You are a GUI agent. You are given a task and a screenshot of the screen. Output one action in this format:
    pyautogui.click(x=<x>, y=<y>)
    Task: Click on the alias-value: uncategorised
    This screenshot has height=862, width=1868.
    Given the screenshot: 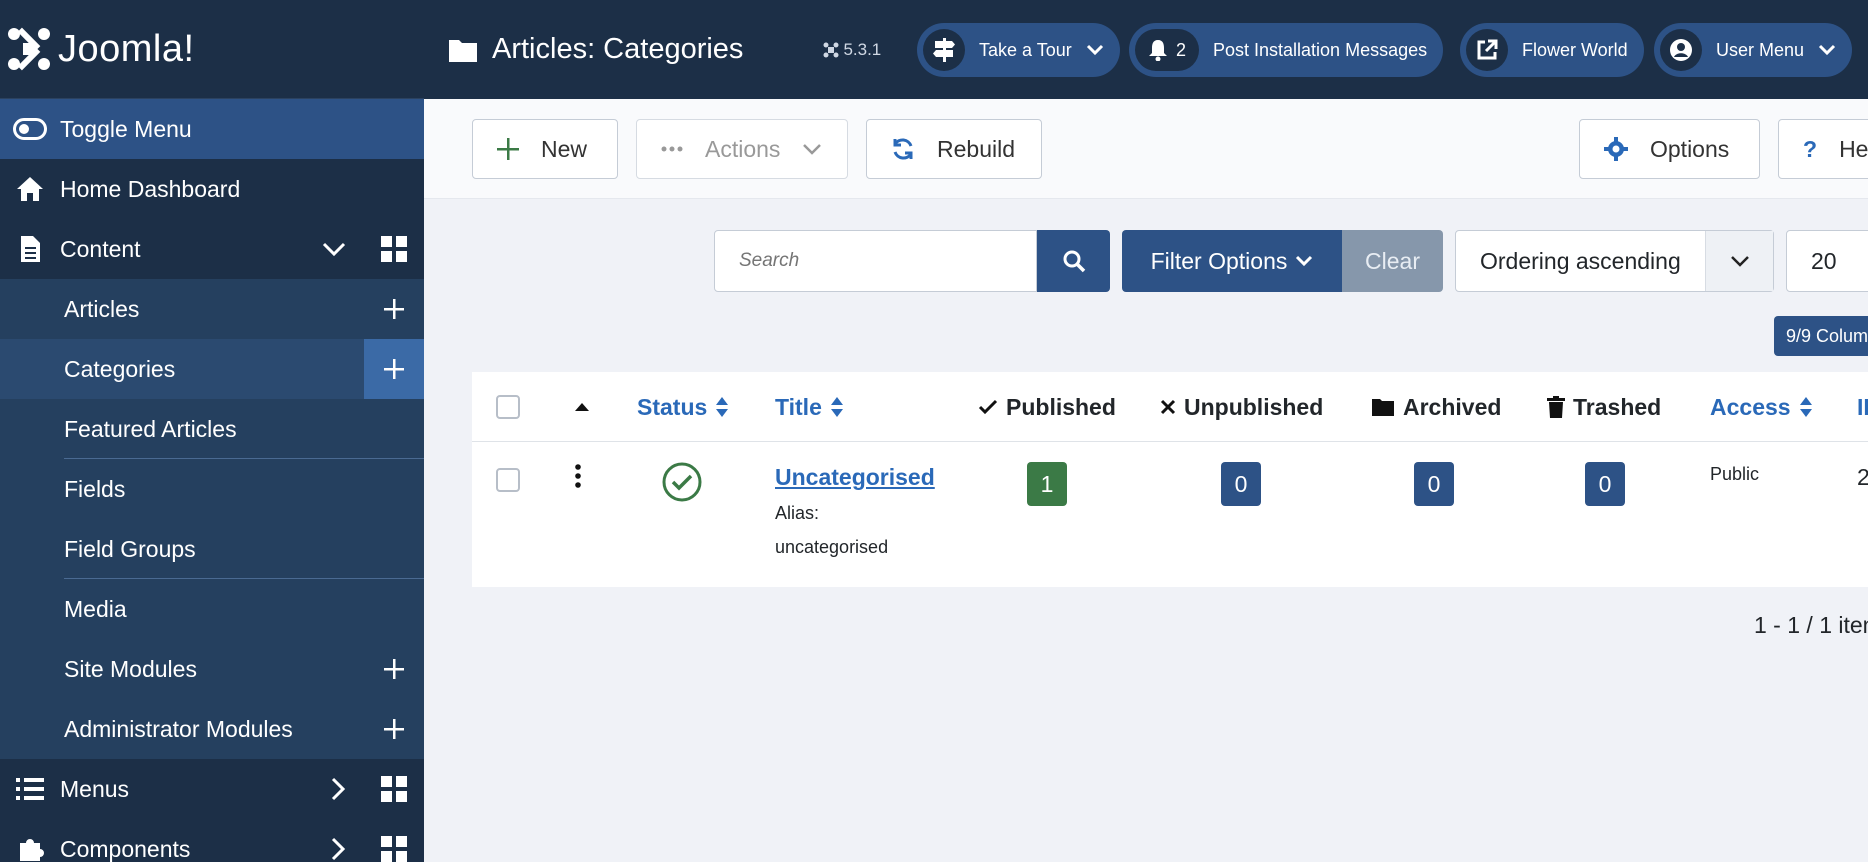 What is the action you would take?
    pyautogui.click(x=832, y=547)
    